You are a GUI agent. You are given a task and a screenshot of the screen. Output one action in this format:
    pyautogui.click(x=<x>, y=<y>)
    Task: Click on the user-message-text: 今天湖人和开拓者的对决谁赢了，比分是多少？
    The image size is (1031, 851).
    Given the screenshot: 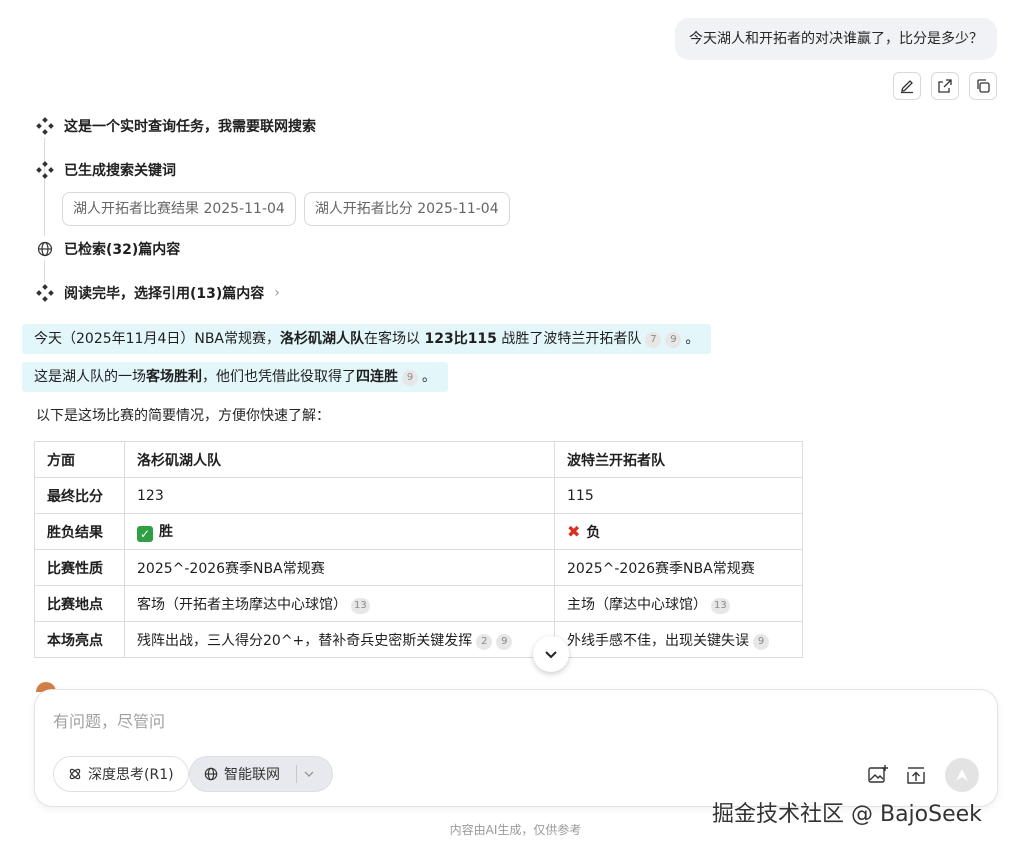 What is the action you would take?
    pyautogui.click(x=836, y=39)
    